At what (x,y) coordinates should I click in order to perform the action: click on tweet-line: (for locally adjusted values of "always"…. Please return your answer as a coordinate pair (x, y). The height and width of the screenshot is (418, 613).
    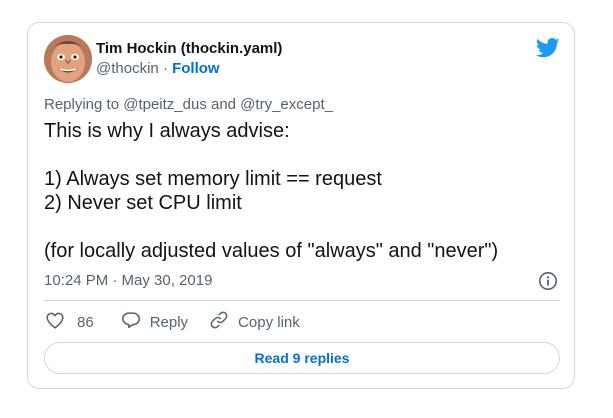
    Looking at the image, I should click on (271, 251).